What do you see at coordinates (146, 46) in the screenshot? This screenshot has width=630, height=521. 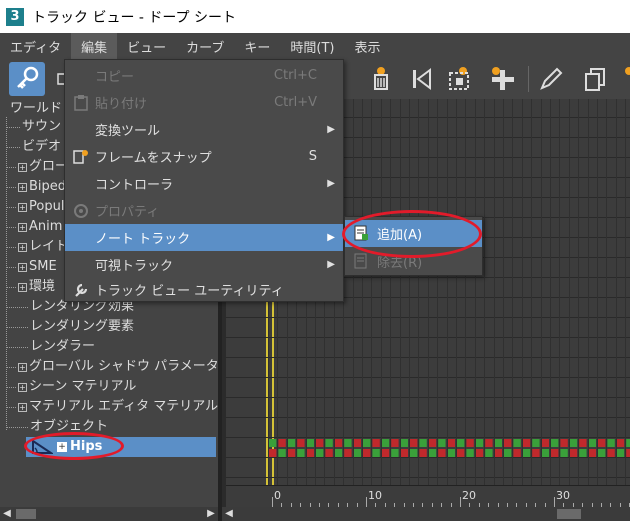 I see `menu-view: ビュー` at bounding box center [146, 46].